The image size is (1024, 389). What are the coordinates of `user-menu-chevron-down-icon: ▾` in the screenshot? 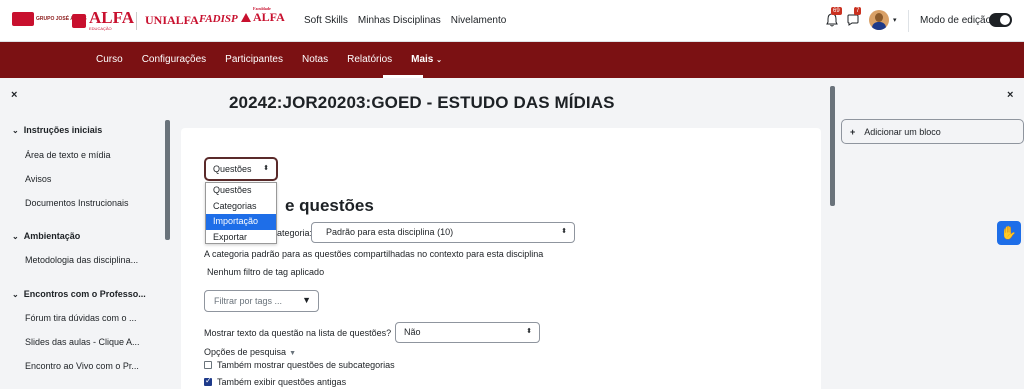 It's located at (895, 20).